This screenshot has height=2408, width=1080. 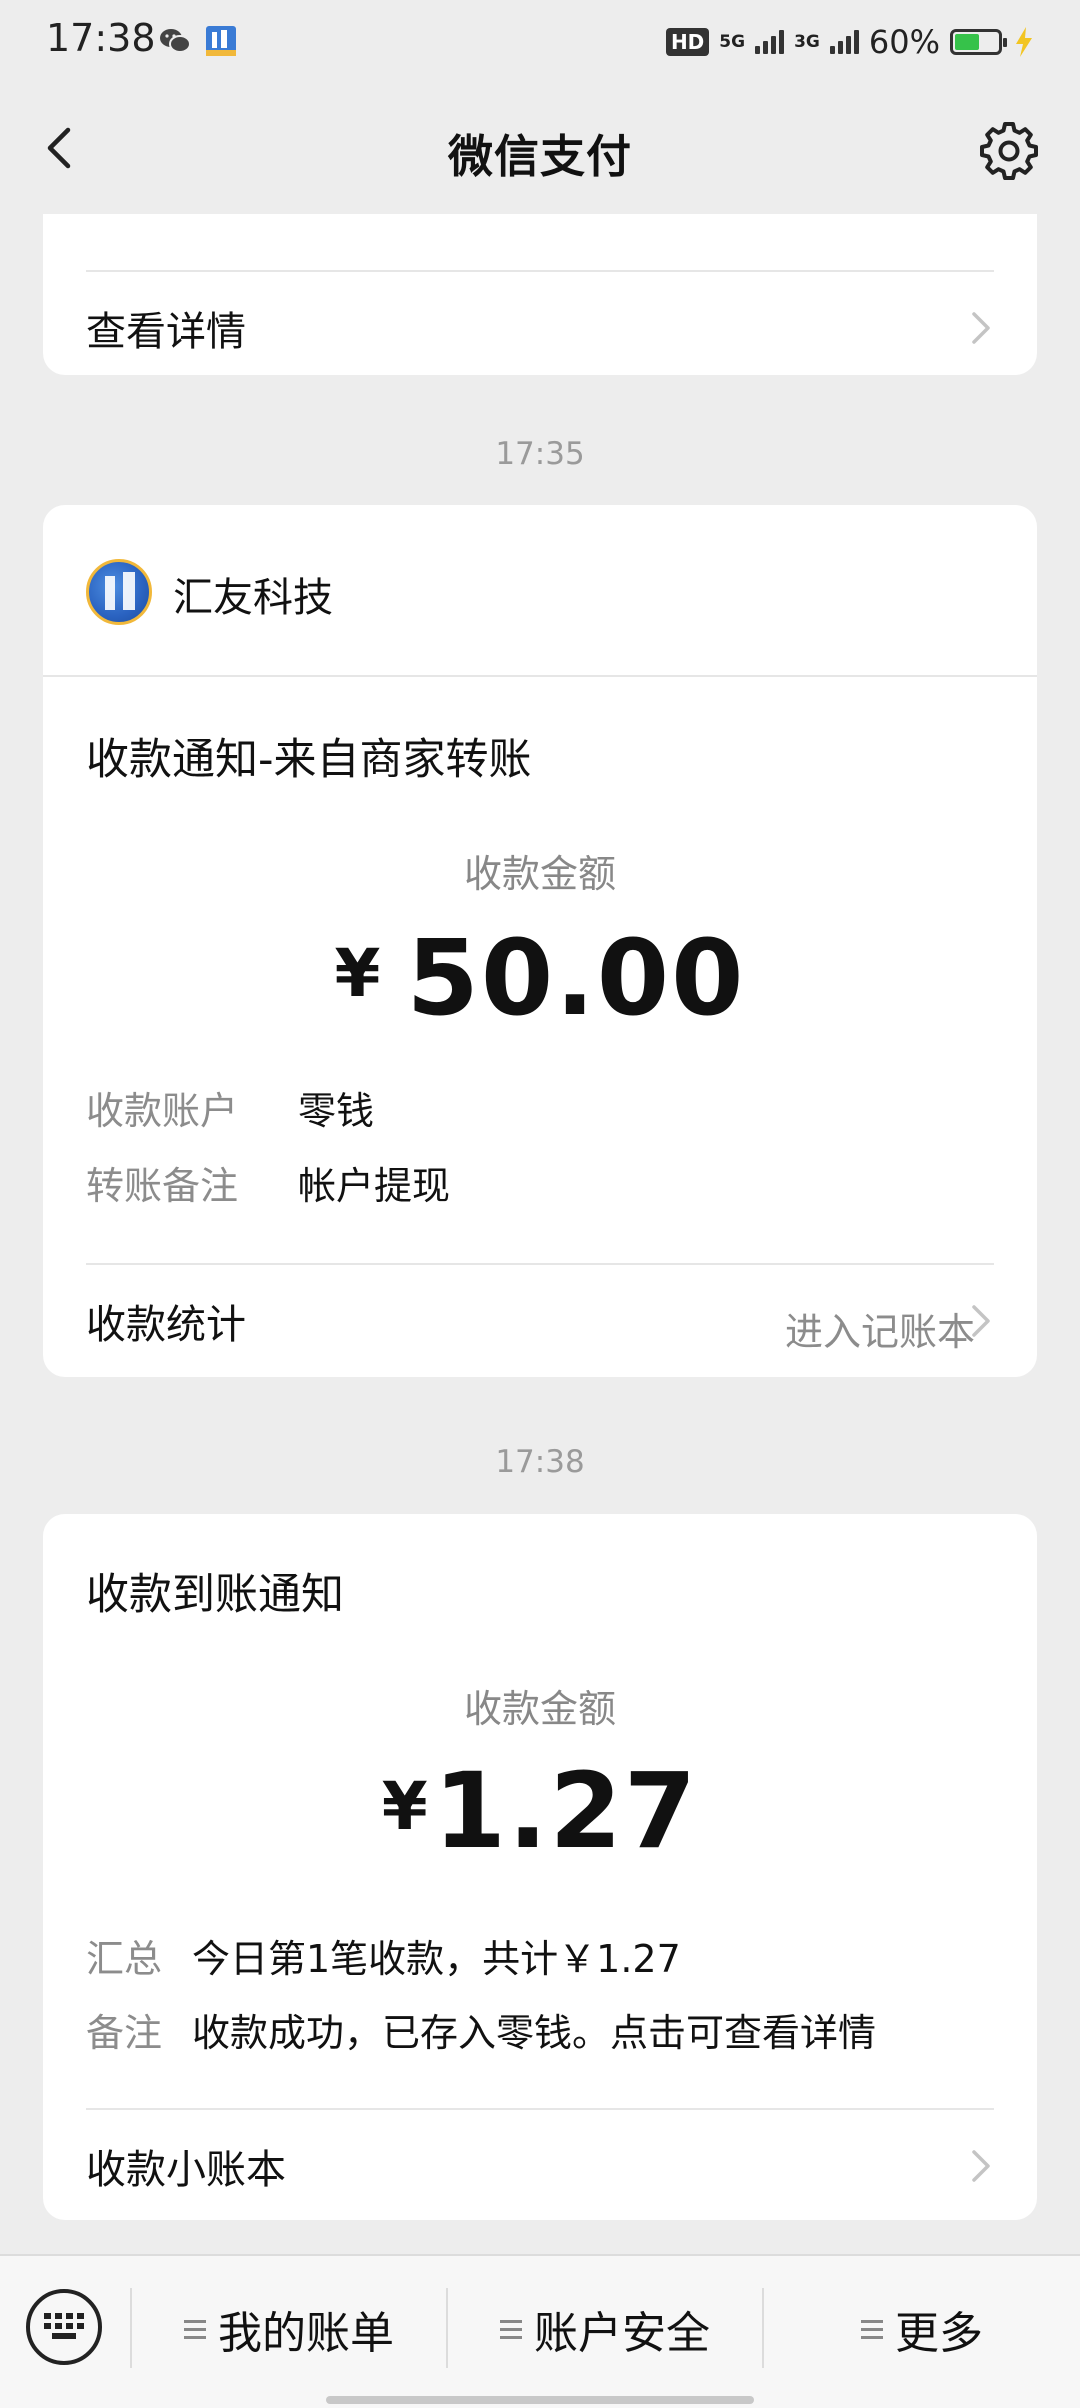 I want to click on charging-icon, so click(x=1024, y=42).